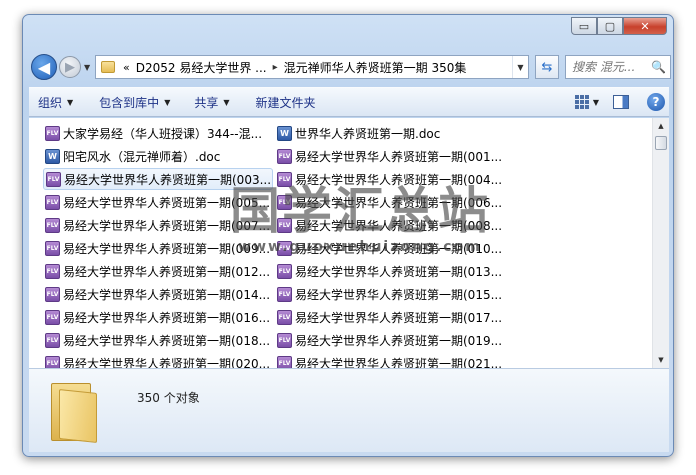 Image resolution: width=696 pixels, height=475 pixels. Describe the element at coordinates (375, 67) in the screenshot. I see `breadcrumb-segment: 混元禅师华人养贤班第一期 350集` at that location.